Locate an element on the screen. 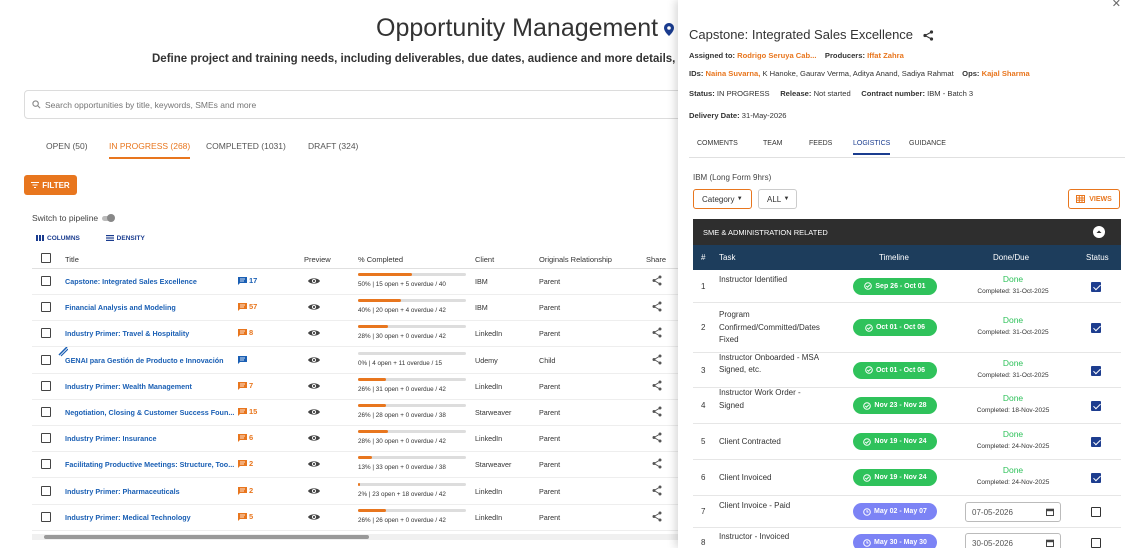  comment-count: 5 is located at coordinates (245, 516).